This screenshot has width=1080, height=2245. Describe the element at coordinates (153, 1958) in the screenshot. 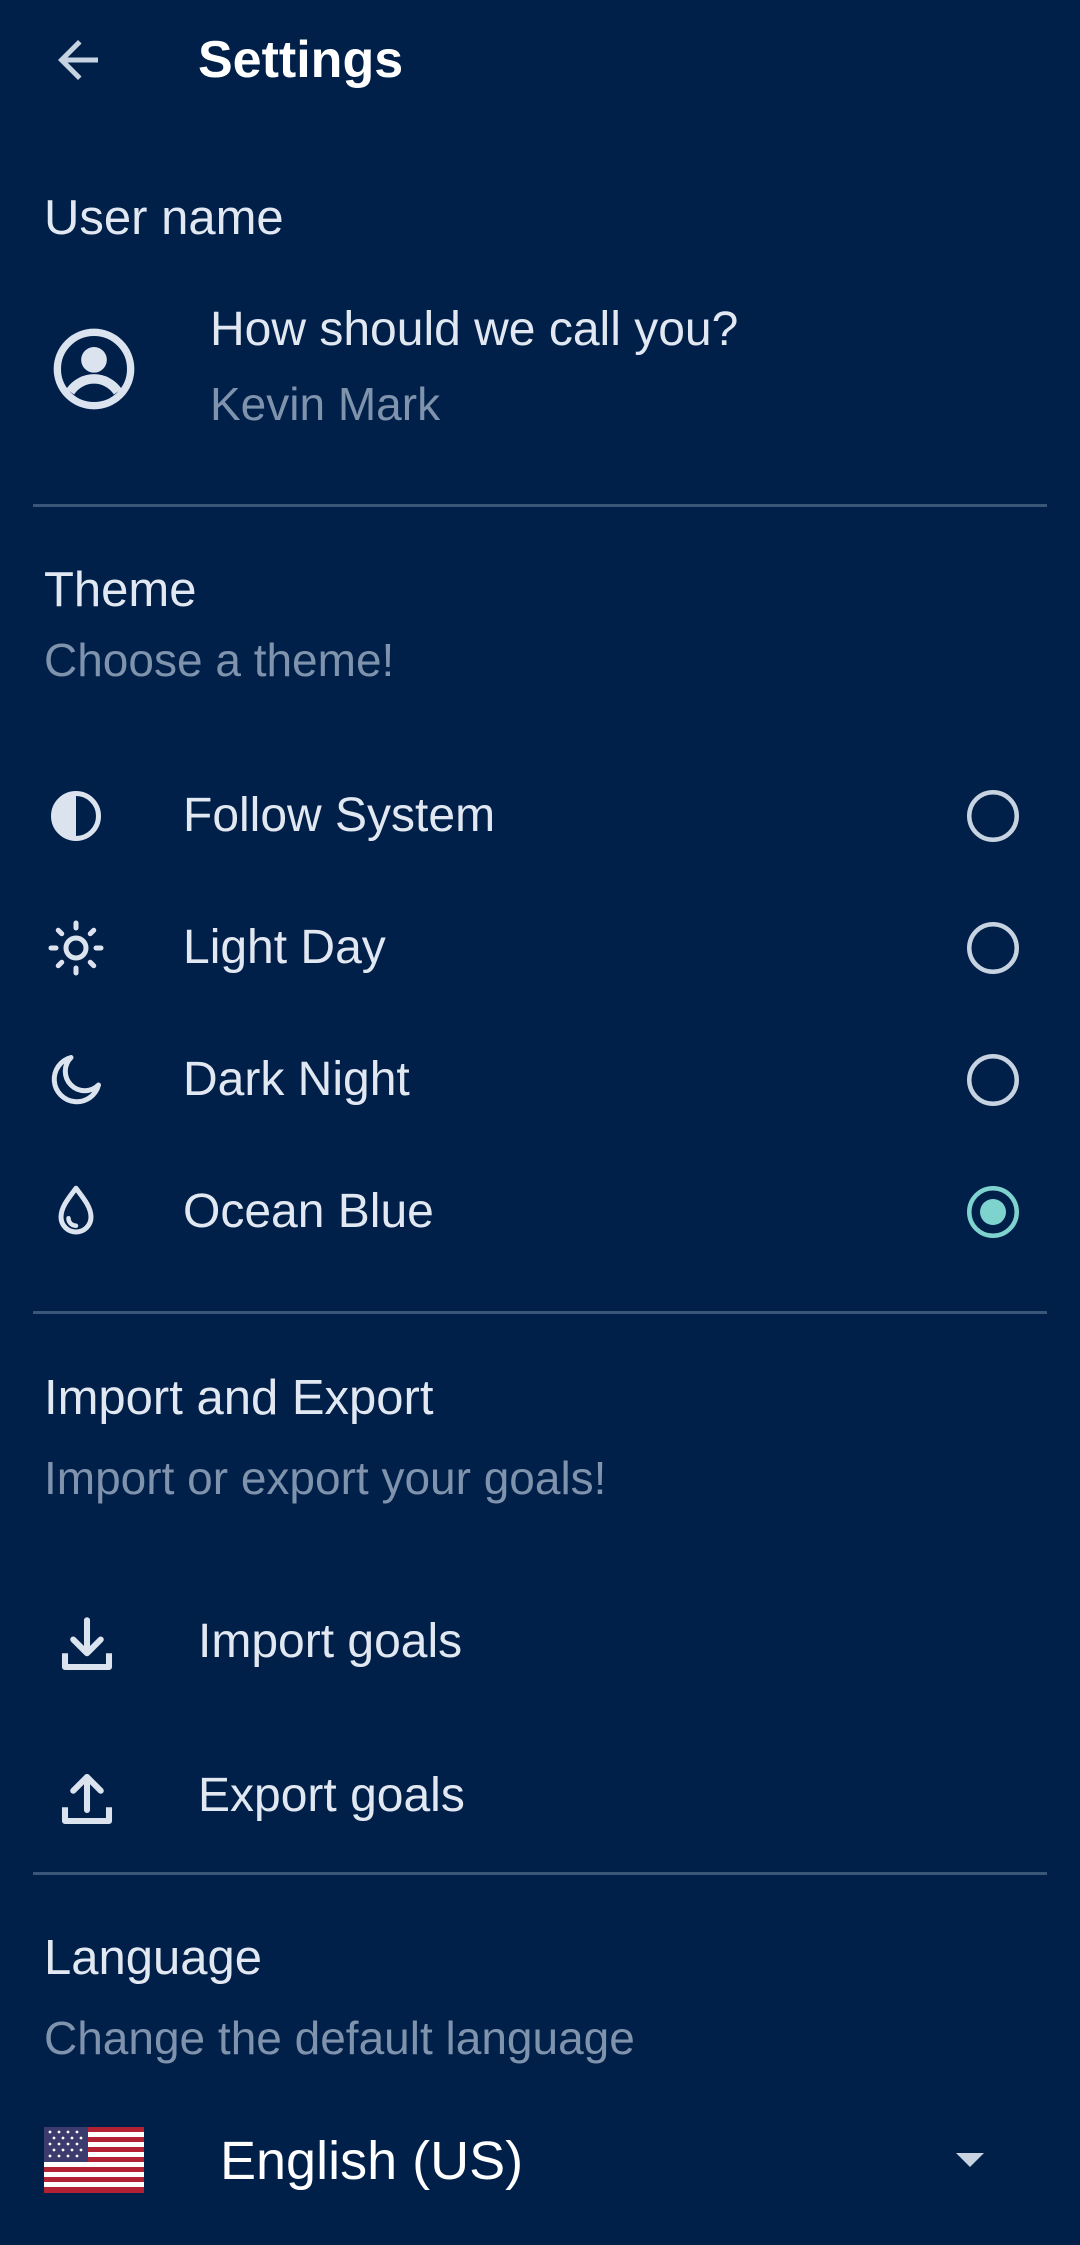

I see `language-section-title: Language` at that location.